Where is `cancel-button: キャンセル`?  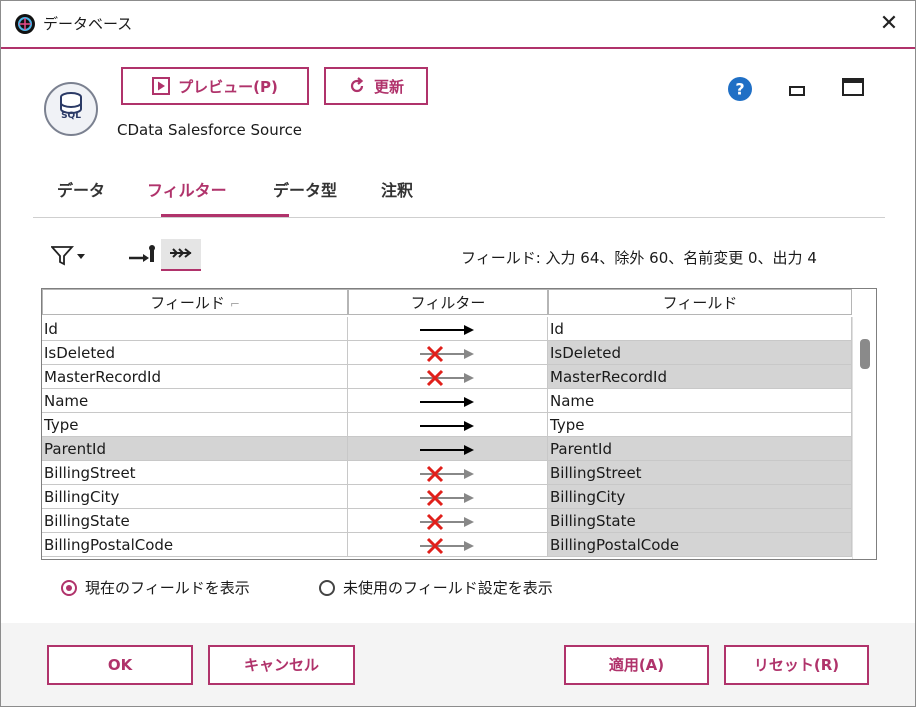 cancel-button: キャンセル is located at coordinates (281, 665).